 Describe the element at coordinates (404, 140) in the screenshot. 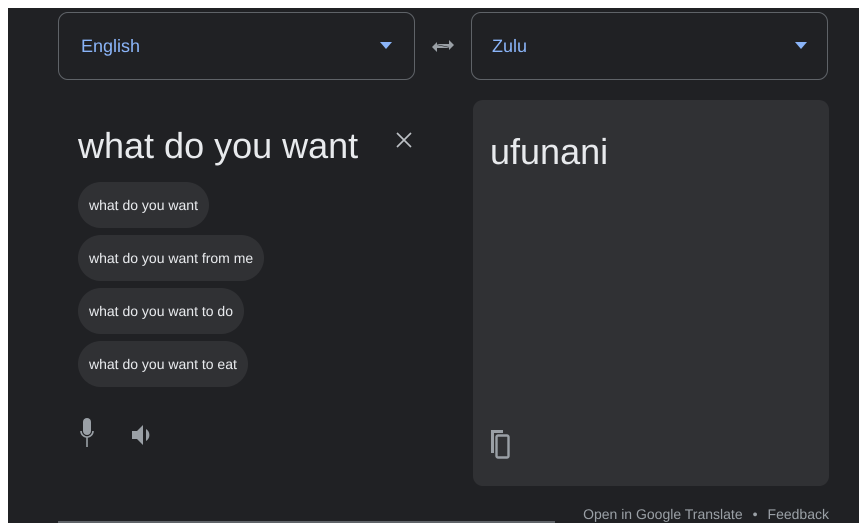

I see `close-icon` at that location.